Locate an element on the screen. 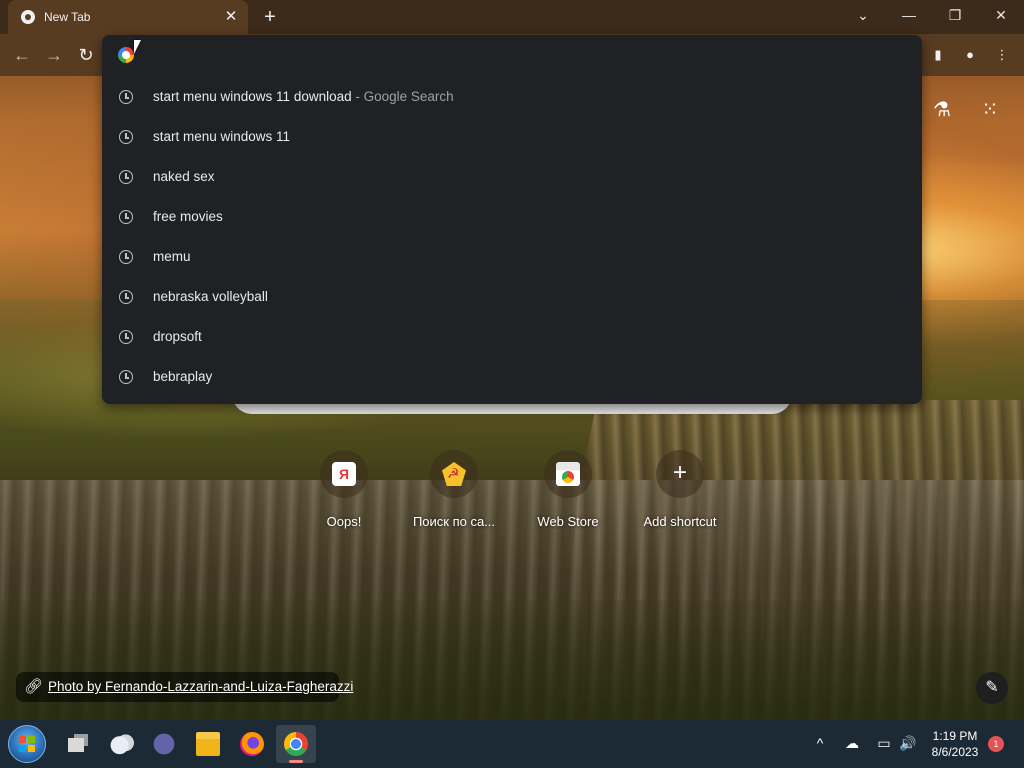  yandex-icon: Я is located at coordinates (344, 474).